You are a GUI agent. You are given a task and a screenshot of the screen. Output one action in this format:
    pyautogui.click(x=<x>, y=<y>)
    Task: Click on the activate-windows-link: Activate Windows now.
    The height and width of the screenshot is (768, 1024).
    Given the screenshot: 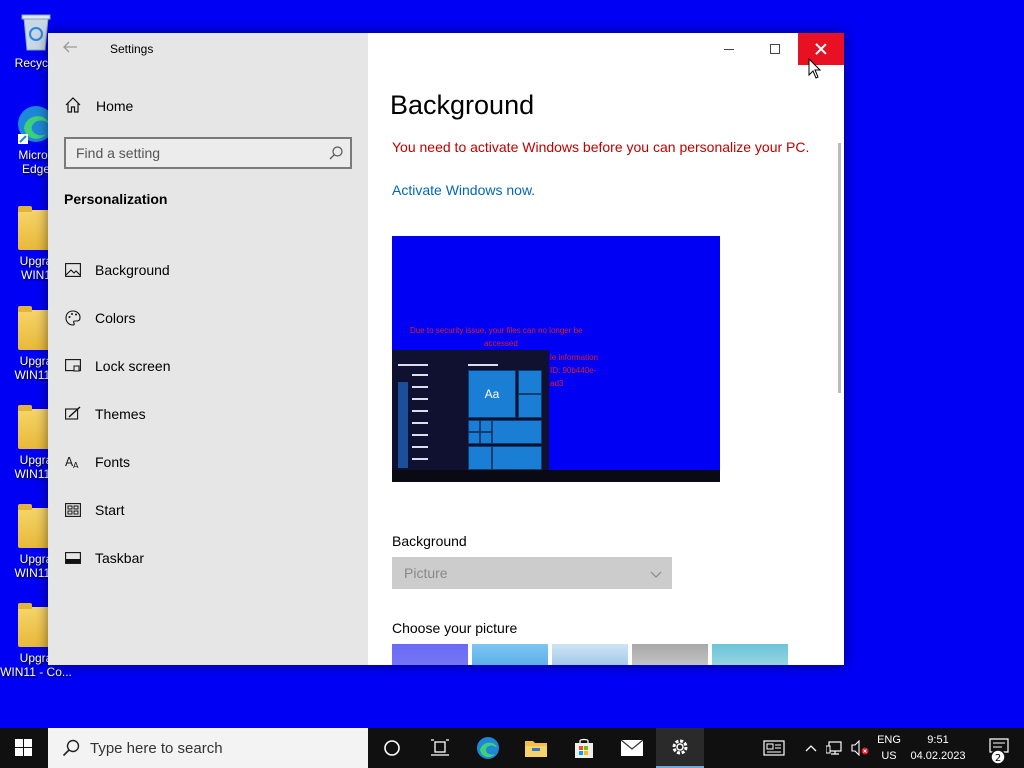 What is the action you would take?
    pyautogui.click(x=463, y=190)
    